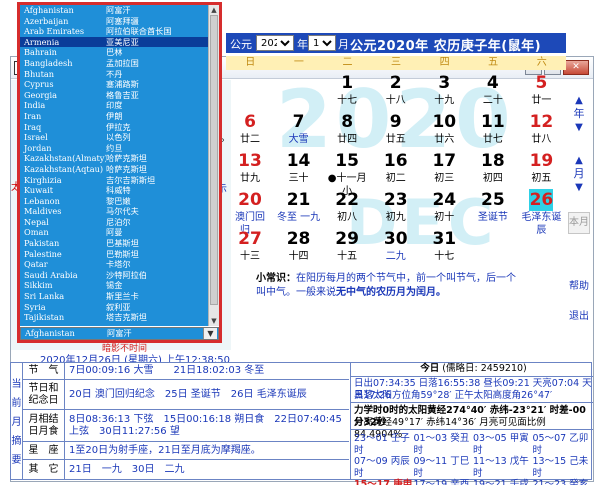 The image size is (600, 485). What do you see at coordinates (114, 42) in the screenshot?
I see `country-option: Armenia 亚美尼亚` at bounding box center [114, 42].